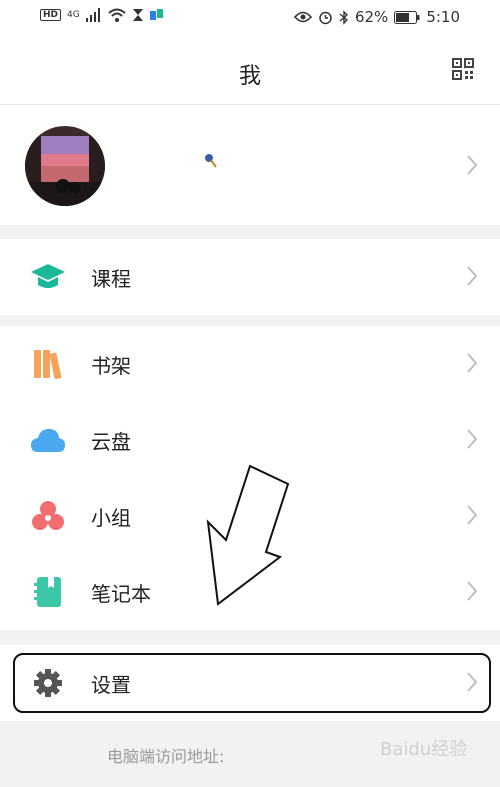  What do you see at coordinates (252, 683) in the screenshot?
I see `settings-highlight-box` at bounding box center [252, 683].